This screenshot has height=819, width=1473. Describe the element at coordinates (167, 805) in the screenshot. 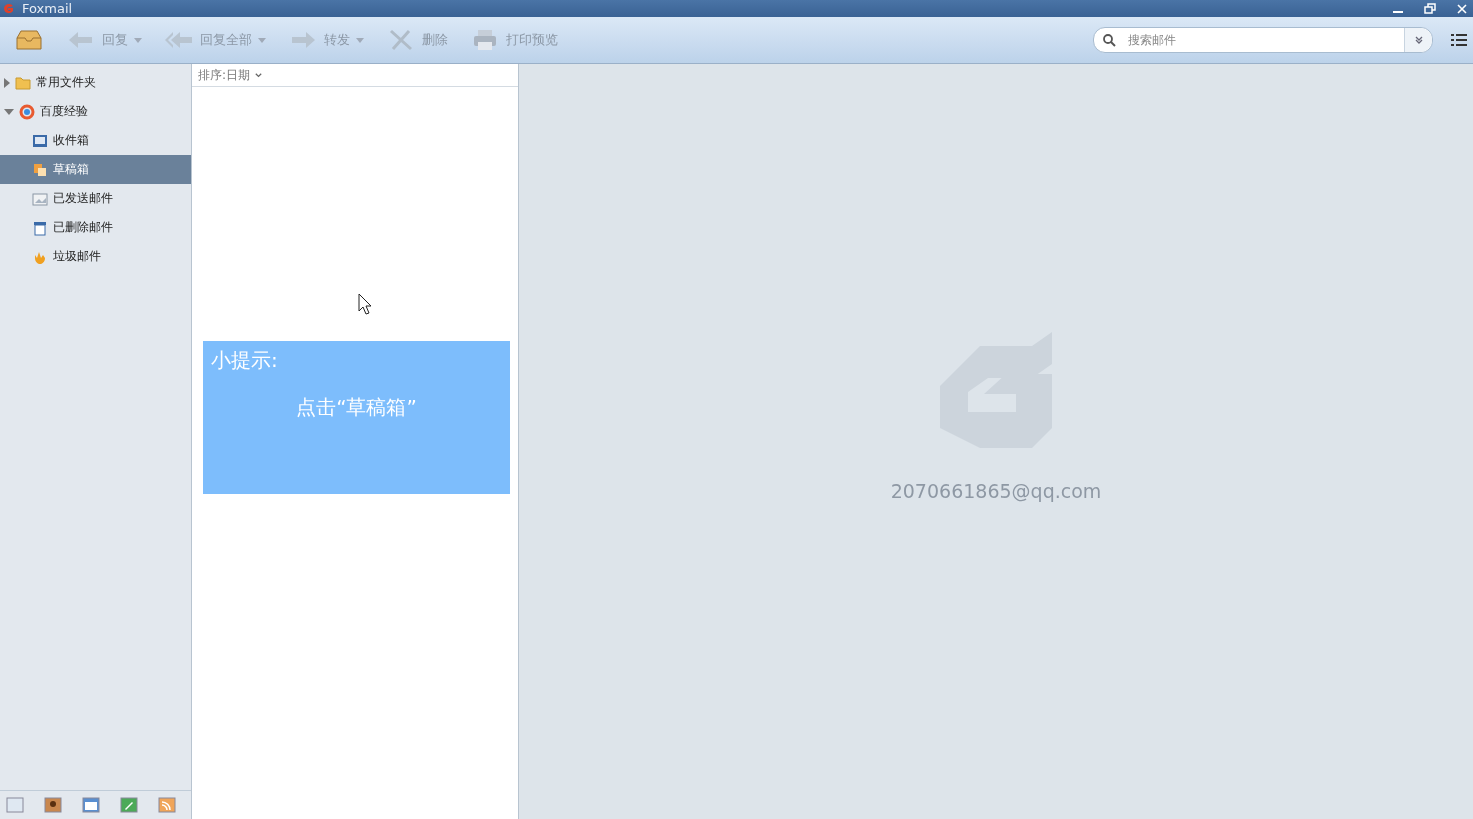

I see `feed-icon` at that location.